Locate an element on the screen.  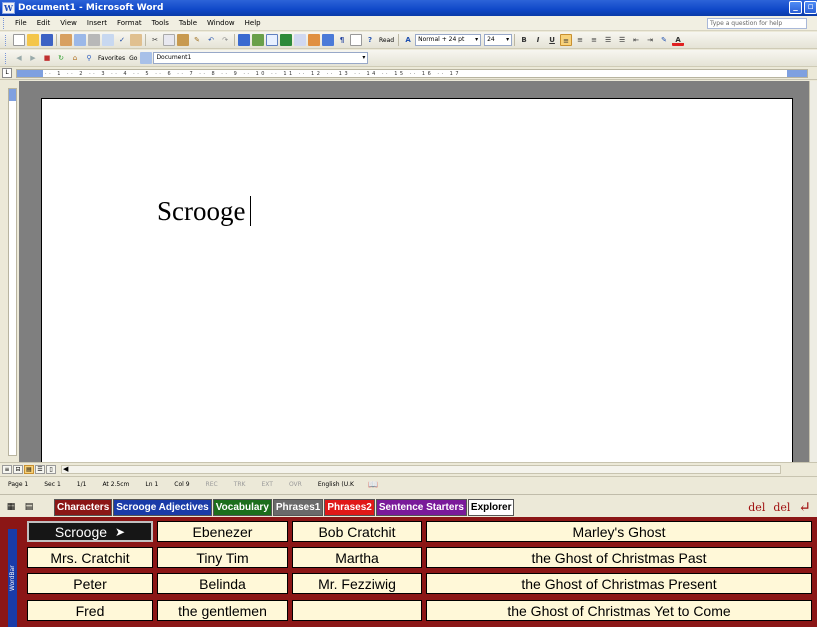
drawing-icon is located at coordinates (314, 40).